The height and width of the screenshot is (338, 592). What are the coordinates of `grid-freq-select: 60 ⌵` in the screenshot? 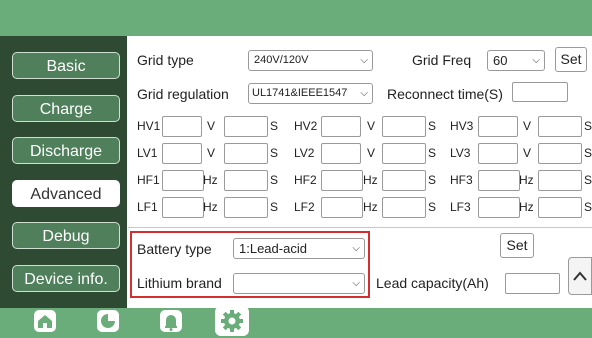 It's located at (516, 60).